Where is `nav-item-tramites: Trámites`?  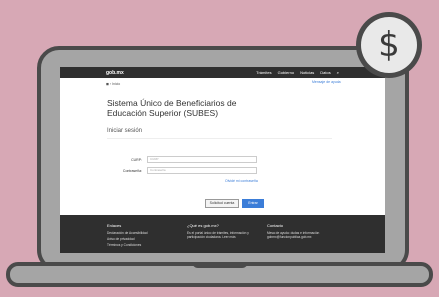
nav-item-tramites: Trámites is located at coordinates (263, 72).